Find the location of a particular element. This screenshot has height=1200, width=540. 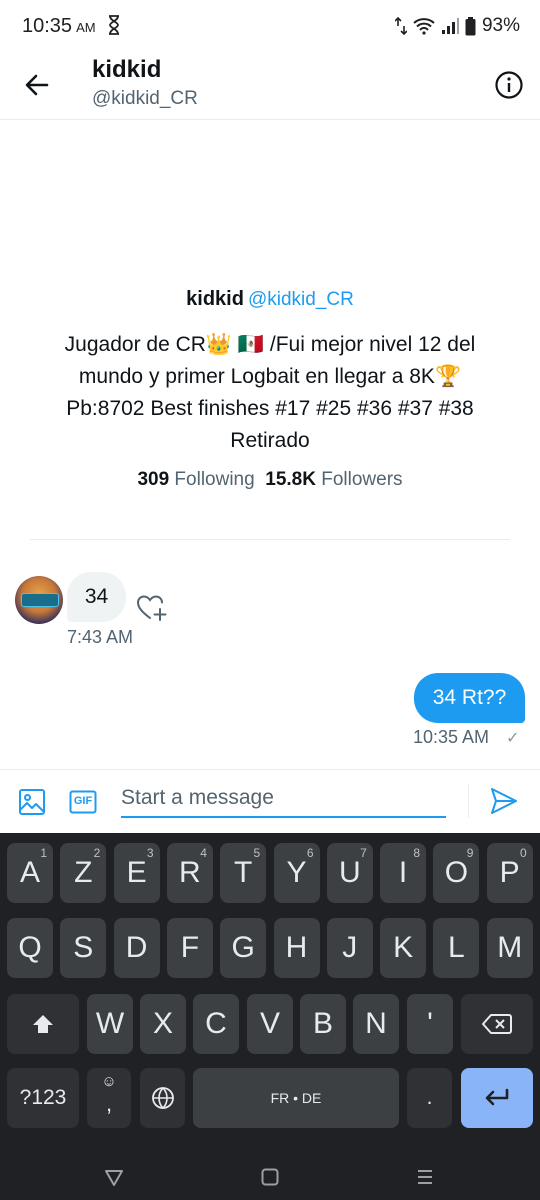

key-f: F is located at coordinates (189, 948).